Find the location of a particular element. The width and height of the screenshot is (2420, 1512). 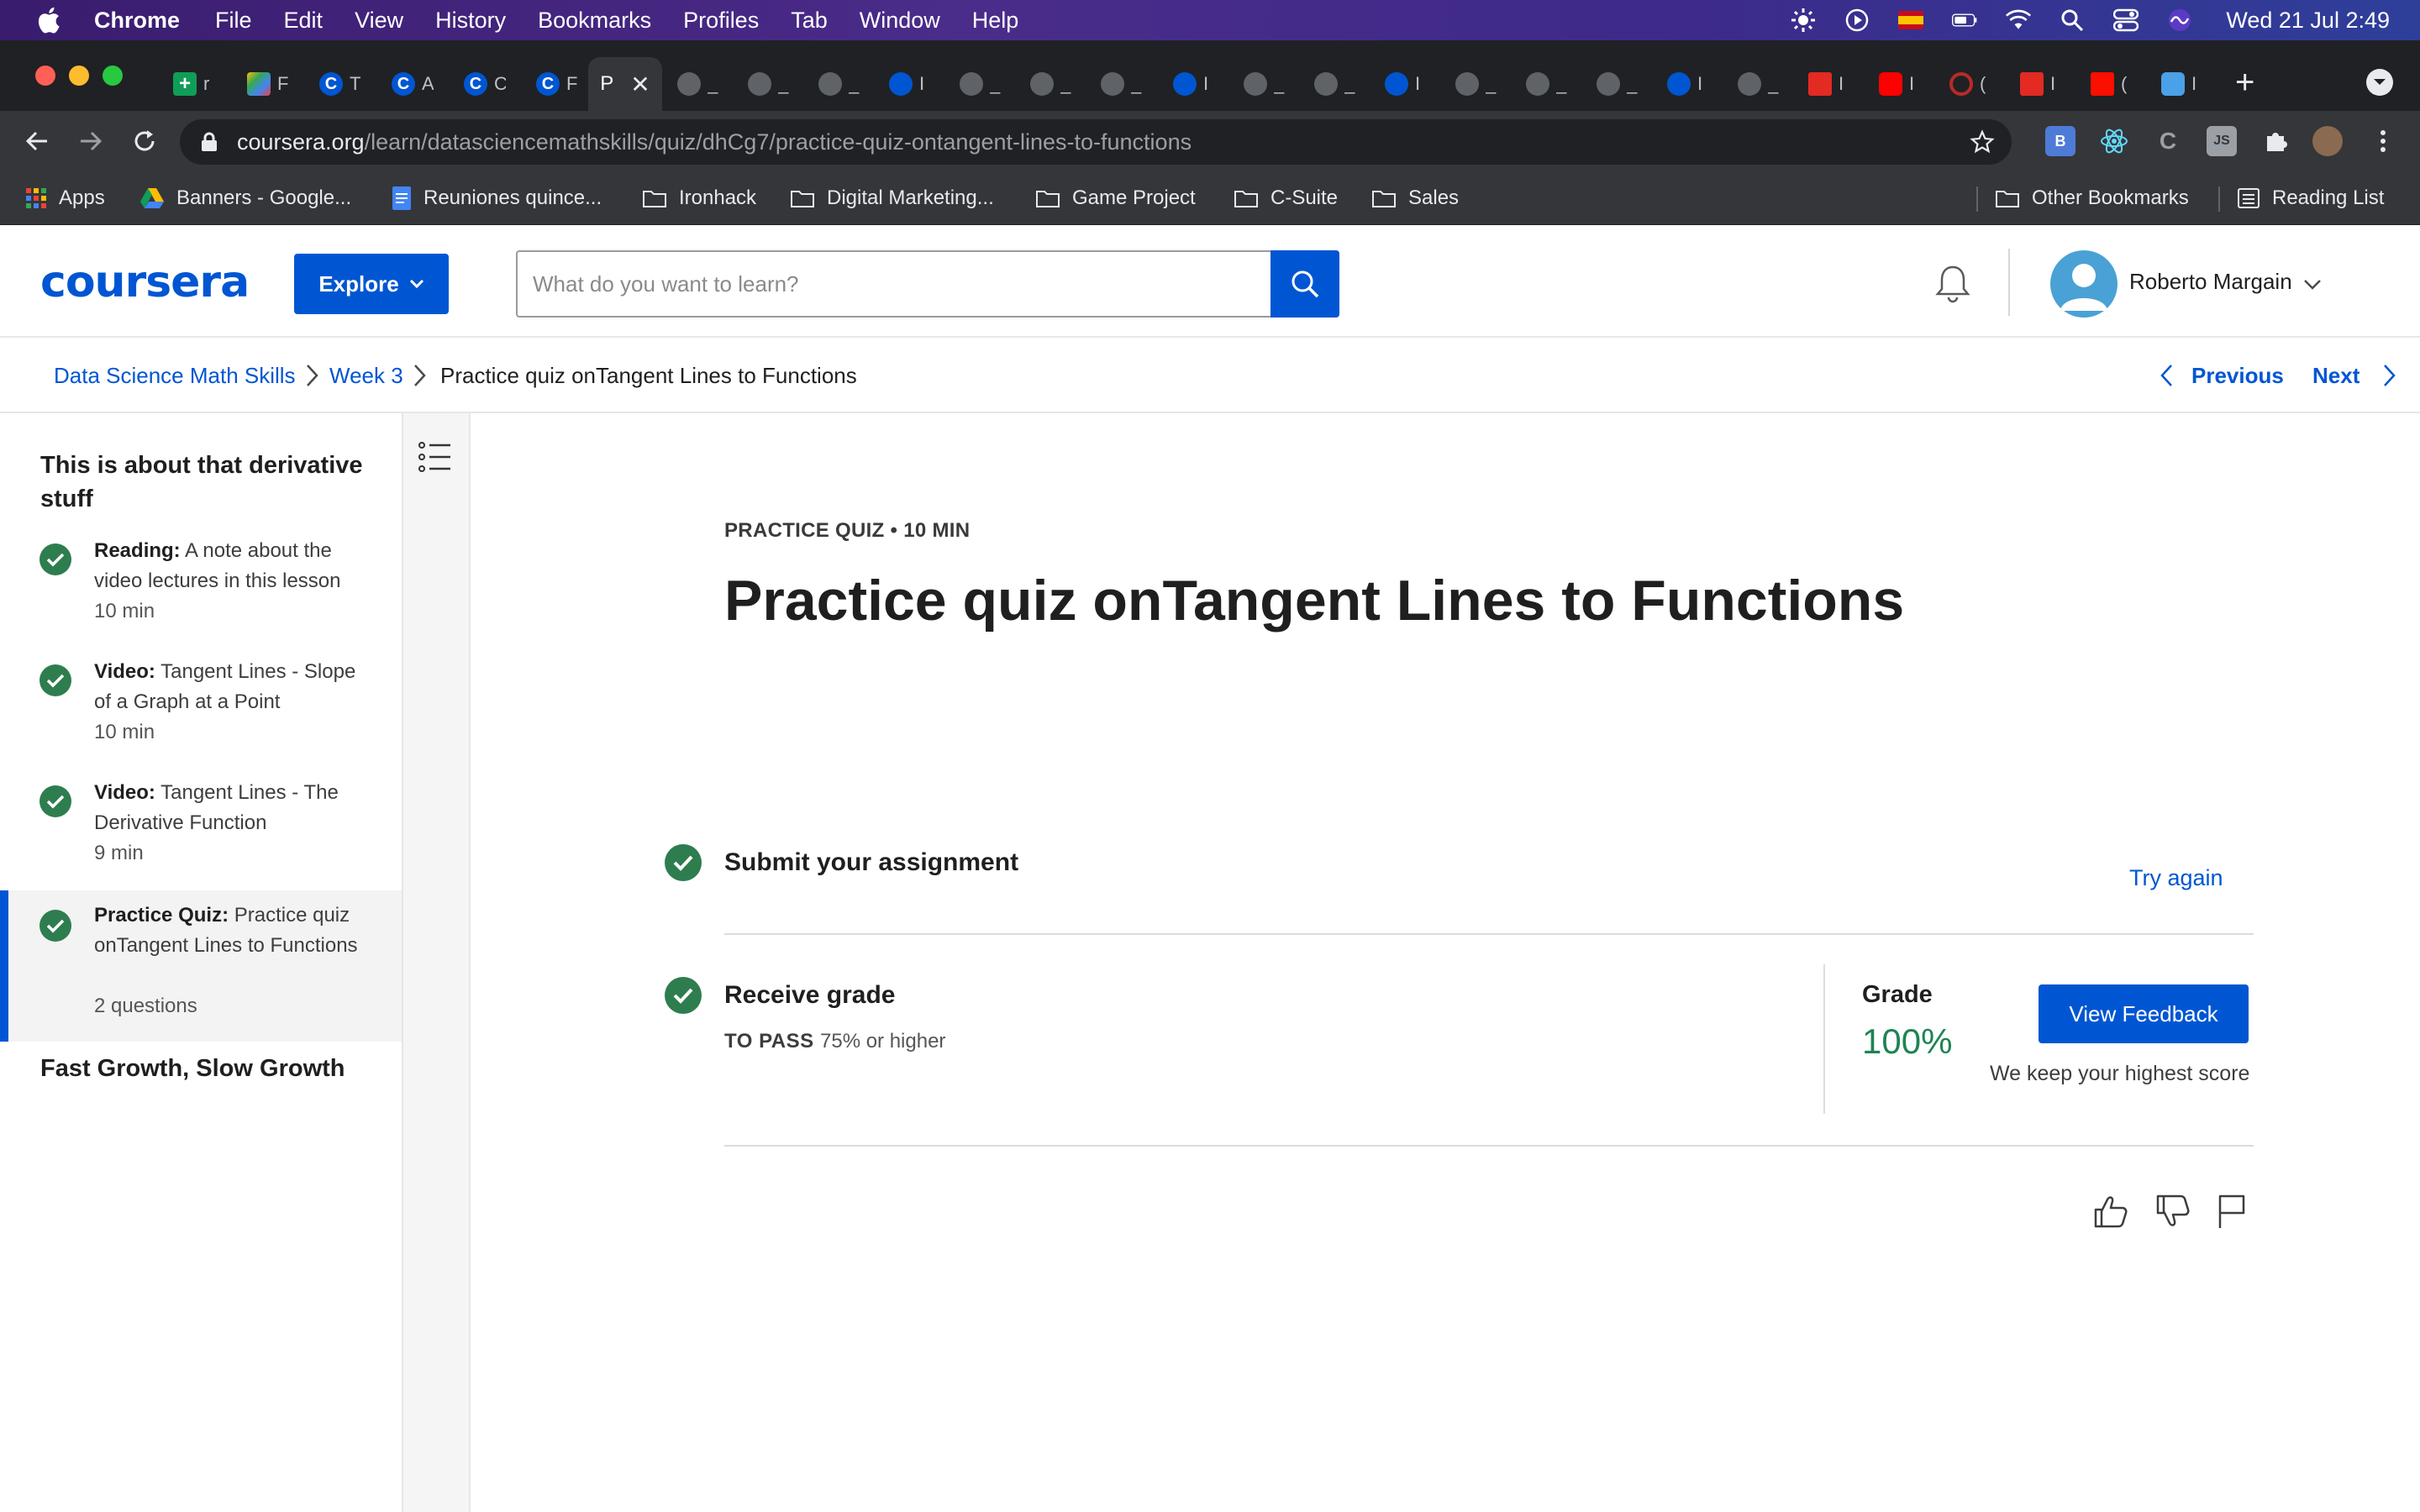

tab-search-icon is located at coordinates (2380, 82).